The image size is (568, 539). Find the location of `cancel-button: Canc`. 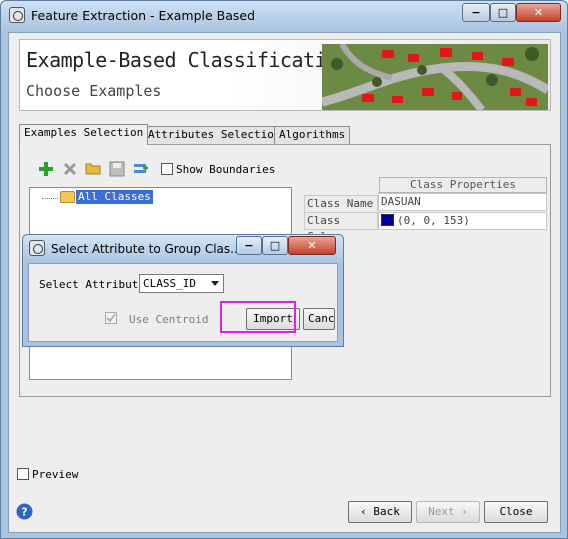

cancel-button: Canc is located at coordinates (319, 319).